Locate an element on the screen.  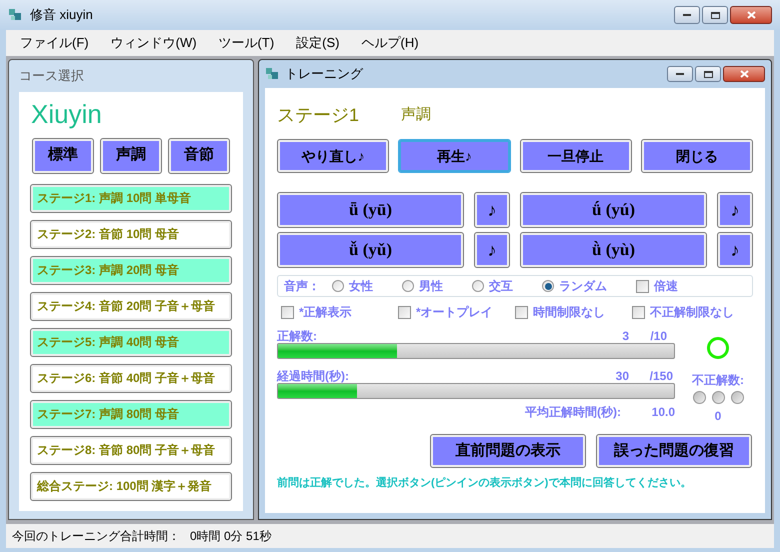
stage-button: ステージ7: 声調 80問 母音 is located at coordinates (131, 414).